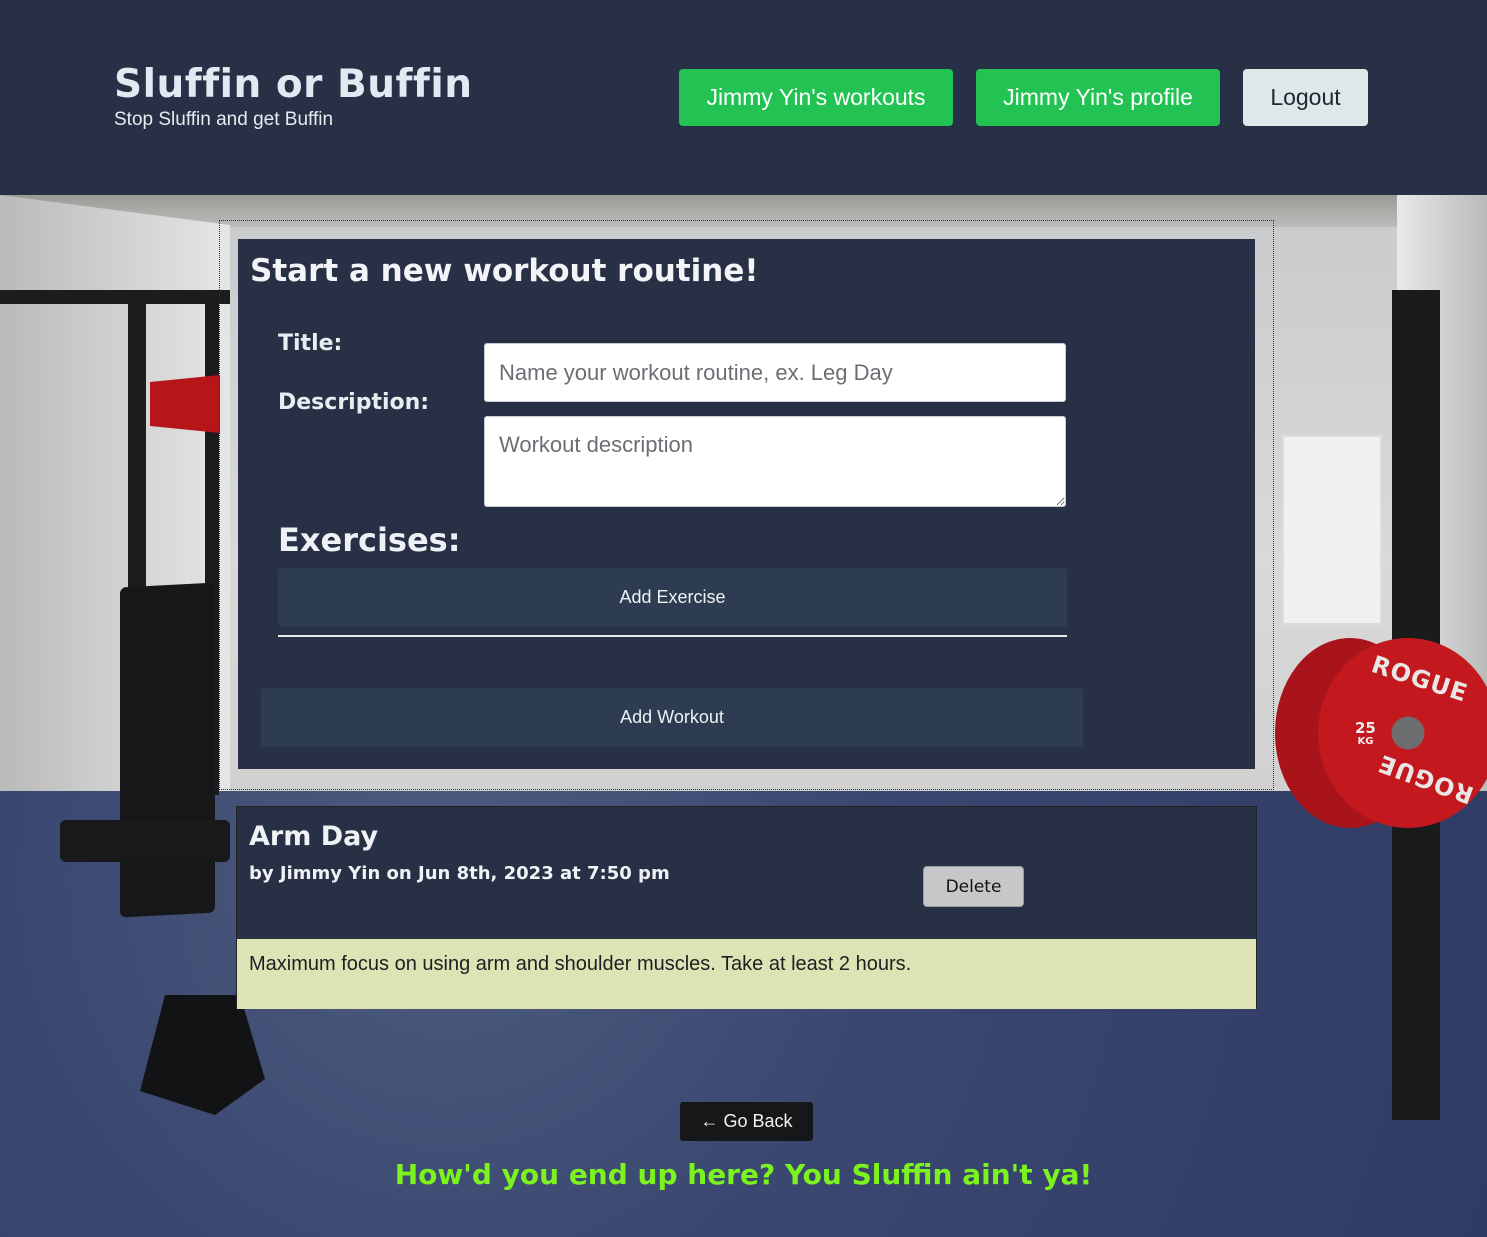 Image resolution: width=1487 pixels, height=1237 pixels. I want to click on go-back-button: ← Go Back, so click(746, 1121).